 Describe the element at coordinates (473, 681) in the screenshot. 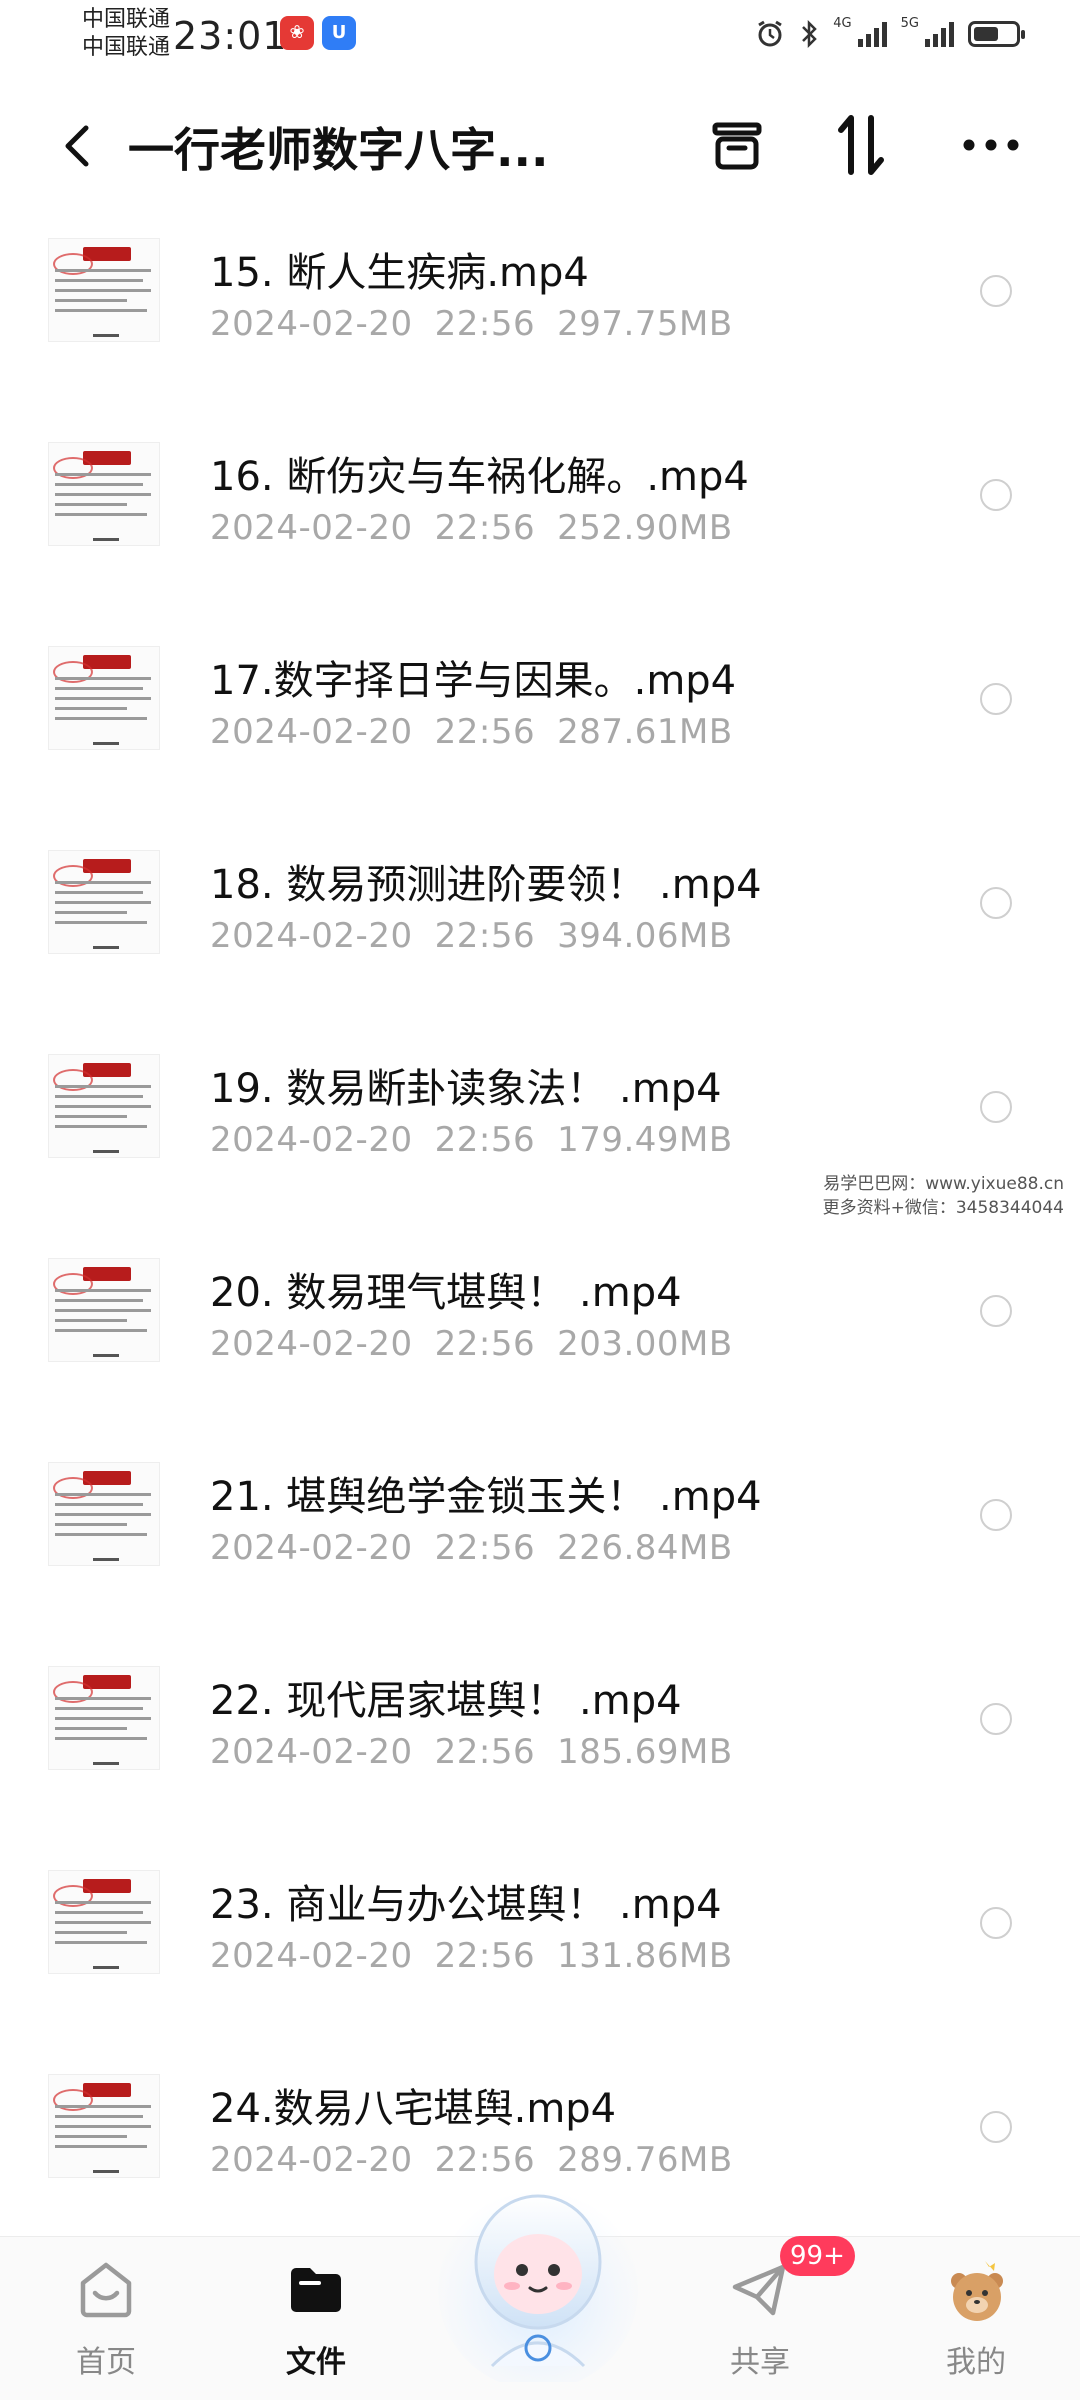

I see `file-name: 17.数字择日学与因果。.mp4` at that location.